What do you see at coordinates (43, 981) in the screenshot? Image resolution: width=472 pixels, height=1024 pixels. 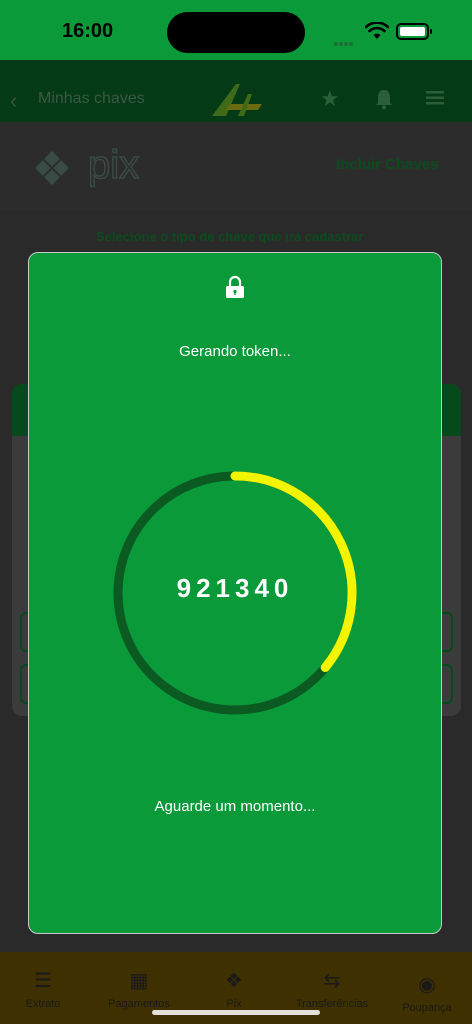 I see `list-icon: ☰` at bounding box center [43, 981].